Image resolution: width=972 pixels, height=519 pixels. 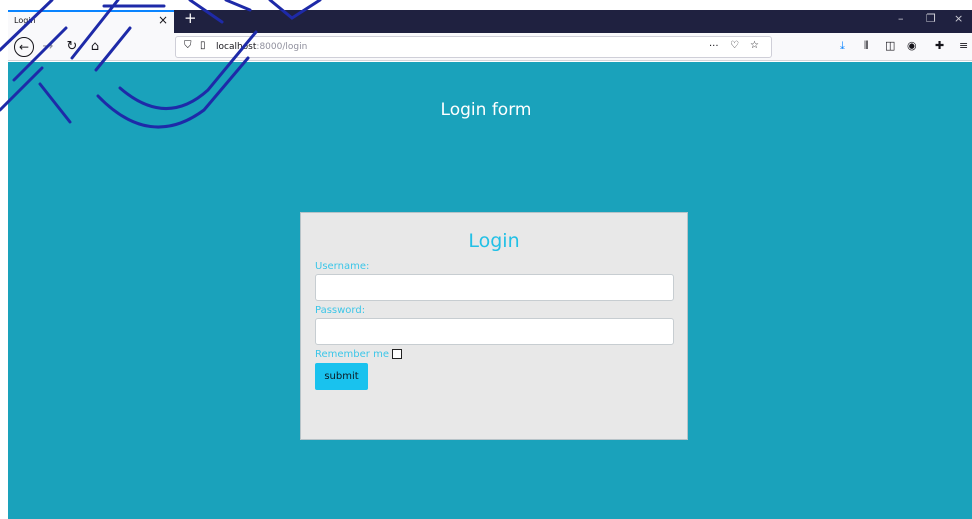 I want to click on submit-button: submit, so click(x=341, y=376).